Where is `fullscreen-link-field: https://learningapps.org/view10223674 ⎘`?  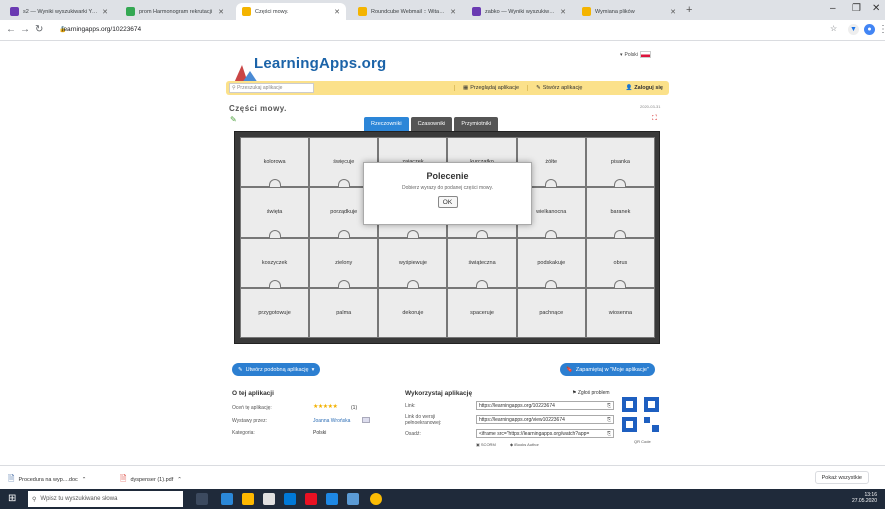 fullscreen-link-field: https://learningapps.org/view10223674 ⎘ is located at coordinates (545, 419).